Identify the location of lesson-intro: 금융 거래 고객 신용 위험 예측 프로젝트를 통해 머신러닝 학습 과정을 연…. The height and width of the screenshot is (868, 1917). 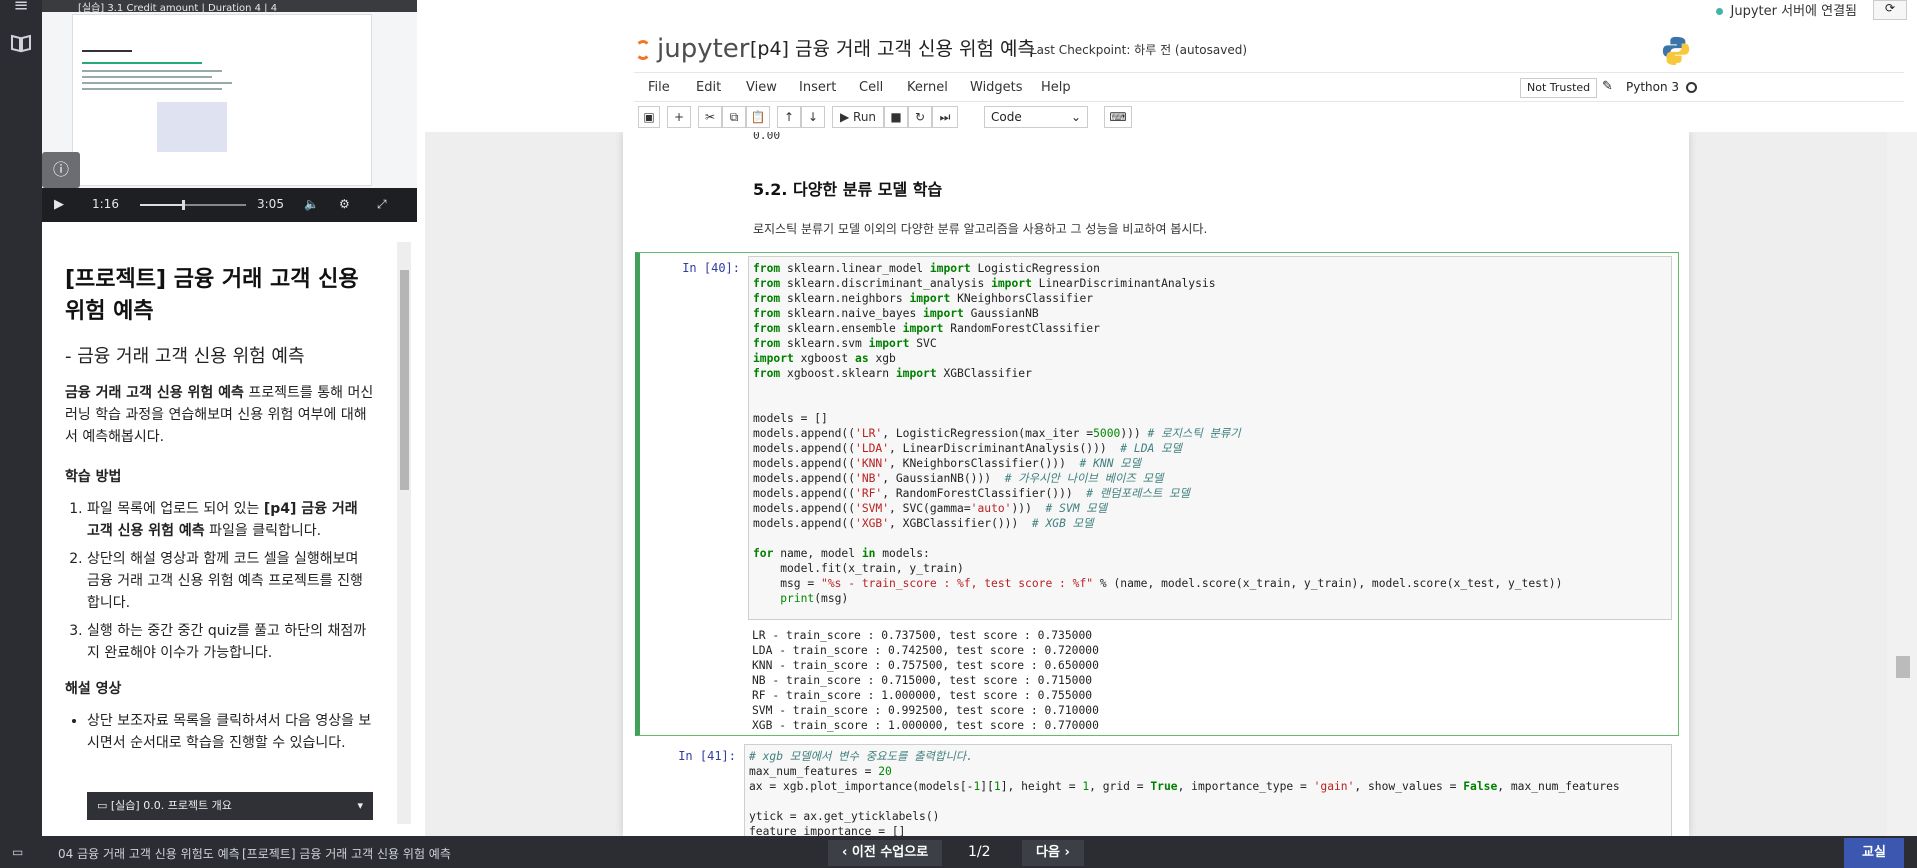
(220, 415).